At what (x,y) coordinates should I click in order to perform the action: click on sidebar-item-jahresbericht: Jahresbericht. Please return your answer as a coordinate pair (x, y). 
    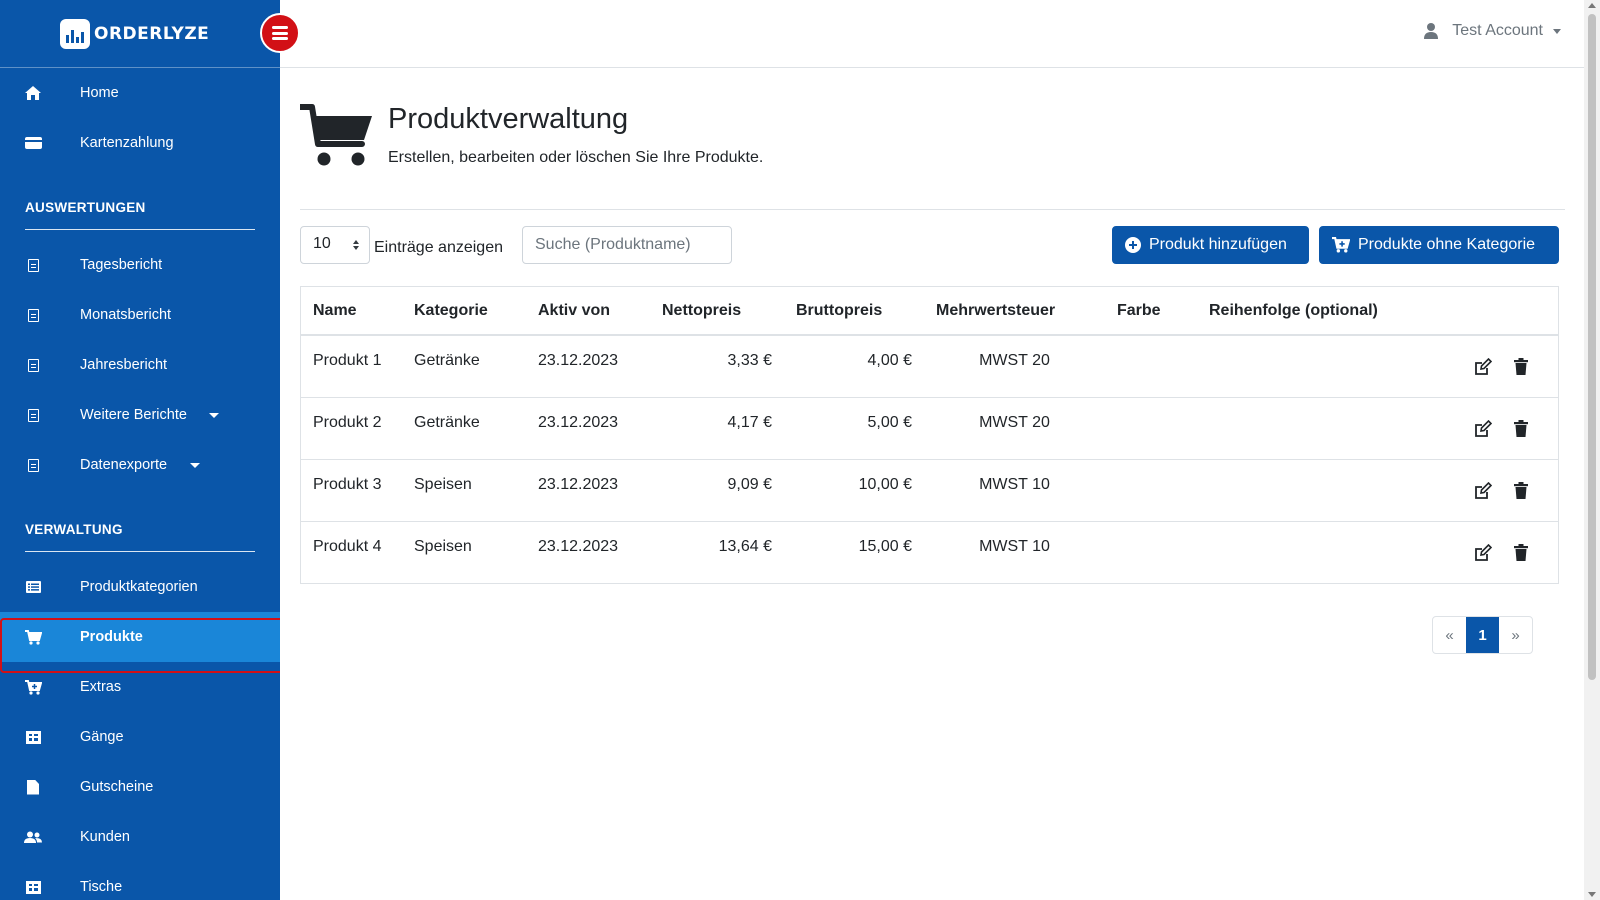
    Looking at the image, I should click on (140, 365).